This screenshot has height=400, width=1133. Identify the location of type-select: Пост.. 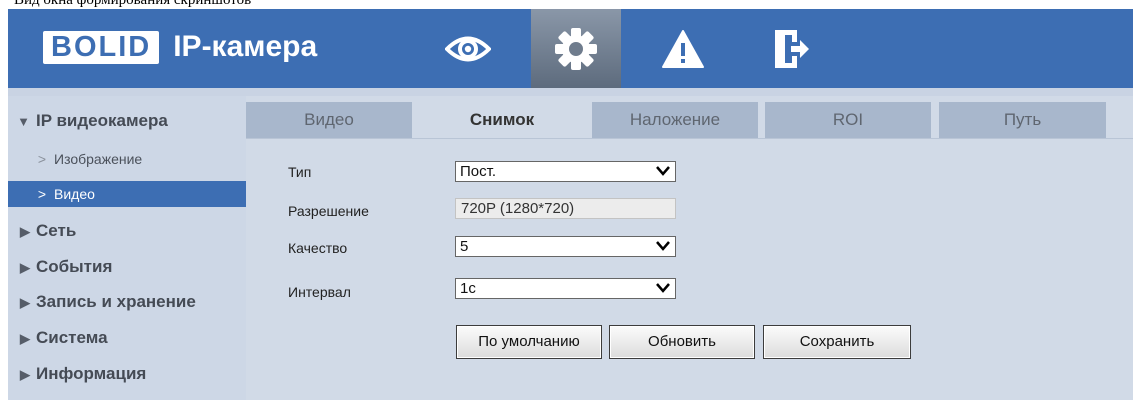
(565, 171).